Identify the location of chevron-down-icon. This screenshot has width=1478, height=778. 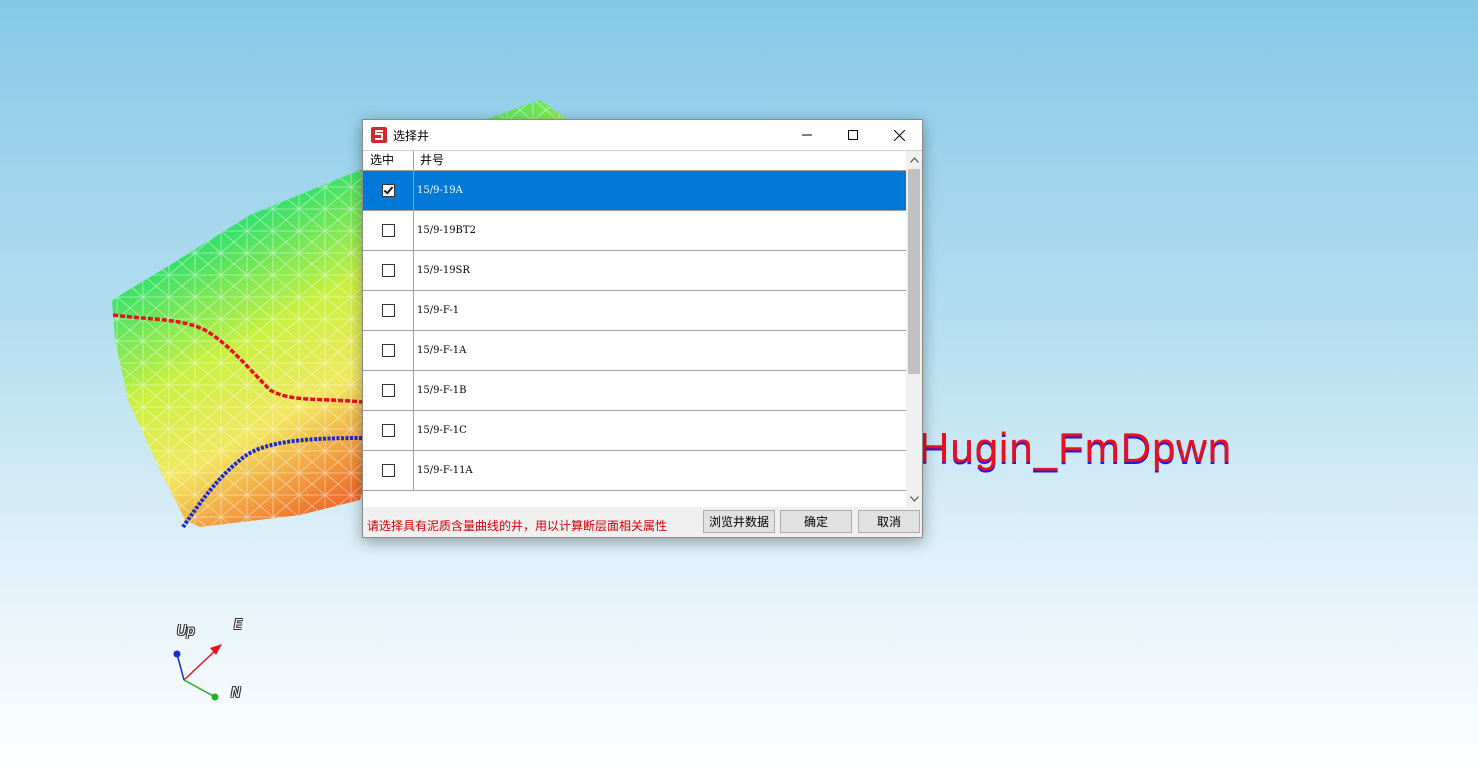
(914, 498).